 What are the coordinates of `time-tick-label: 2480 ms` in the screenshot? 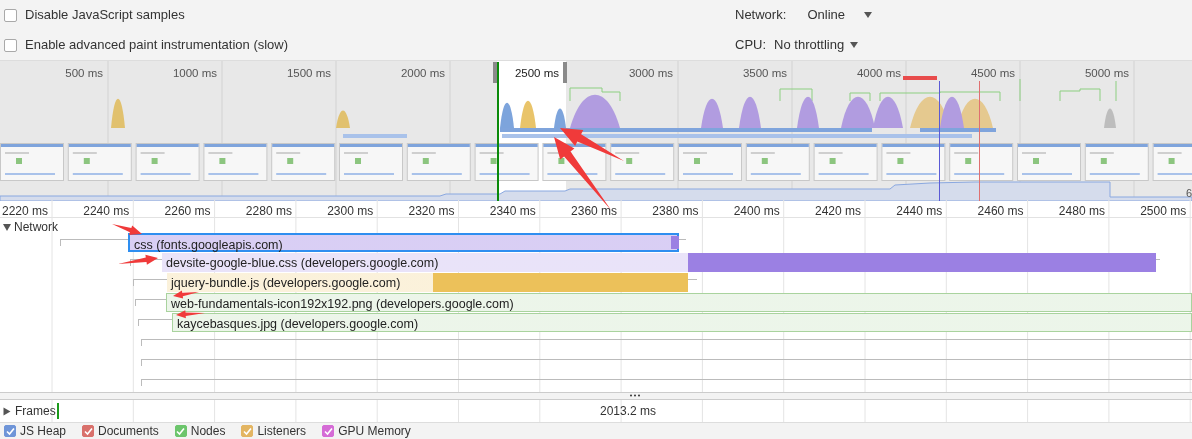 It's located at (1081, 211).